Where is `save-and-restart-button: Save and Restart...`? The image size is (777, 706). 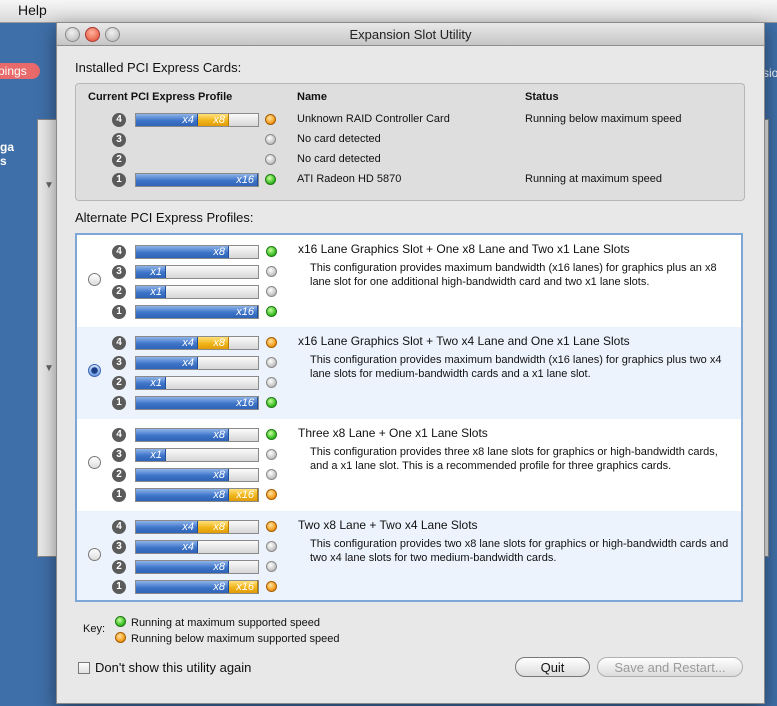 save-and-restart-button: Save and Restart... is located at coordinates (670, 667).